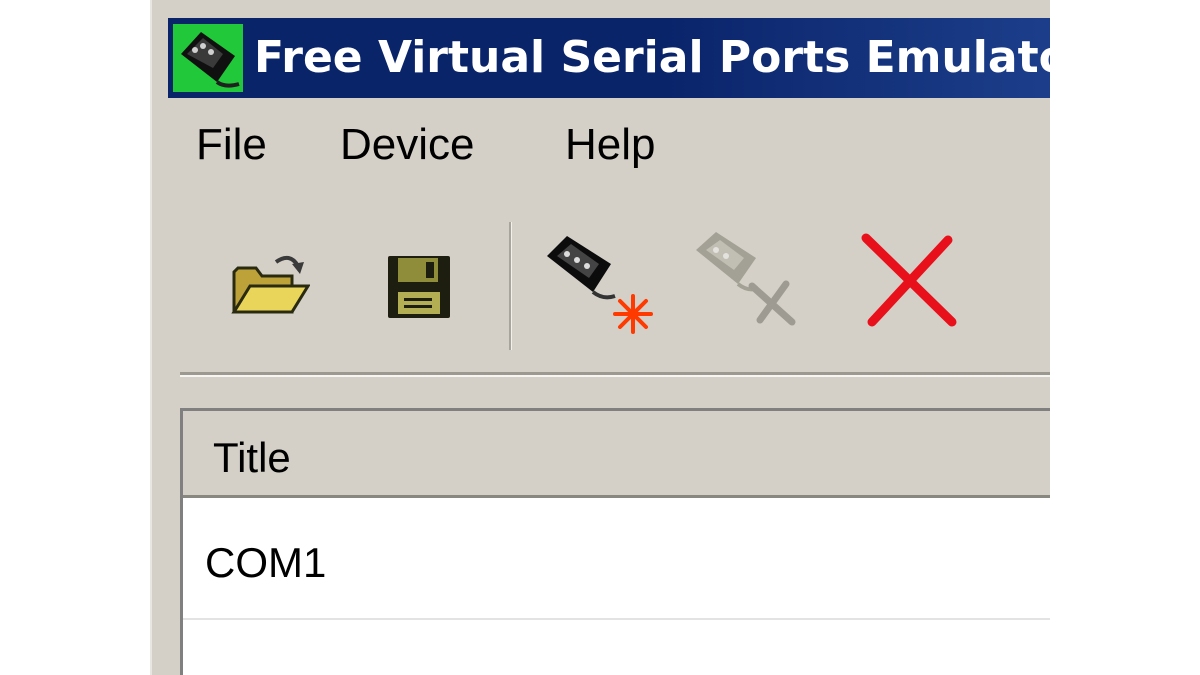 Image resolution: width=1200 pixels, height=675 pixels. What do you see at coordinates (616, 454) in the screenshot?
I see `list-header: Title` at bounding box center [616, 454].